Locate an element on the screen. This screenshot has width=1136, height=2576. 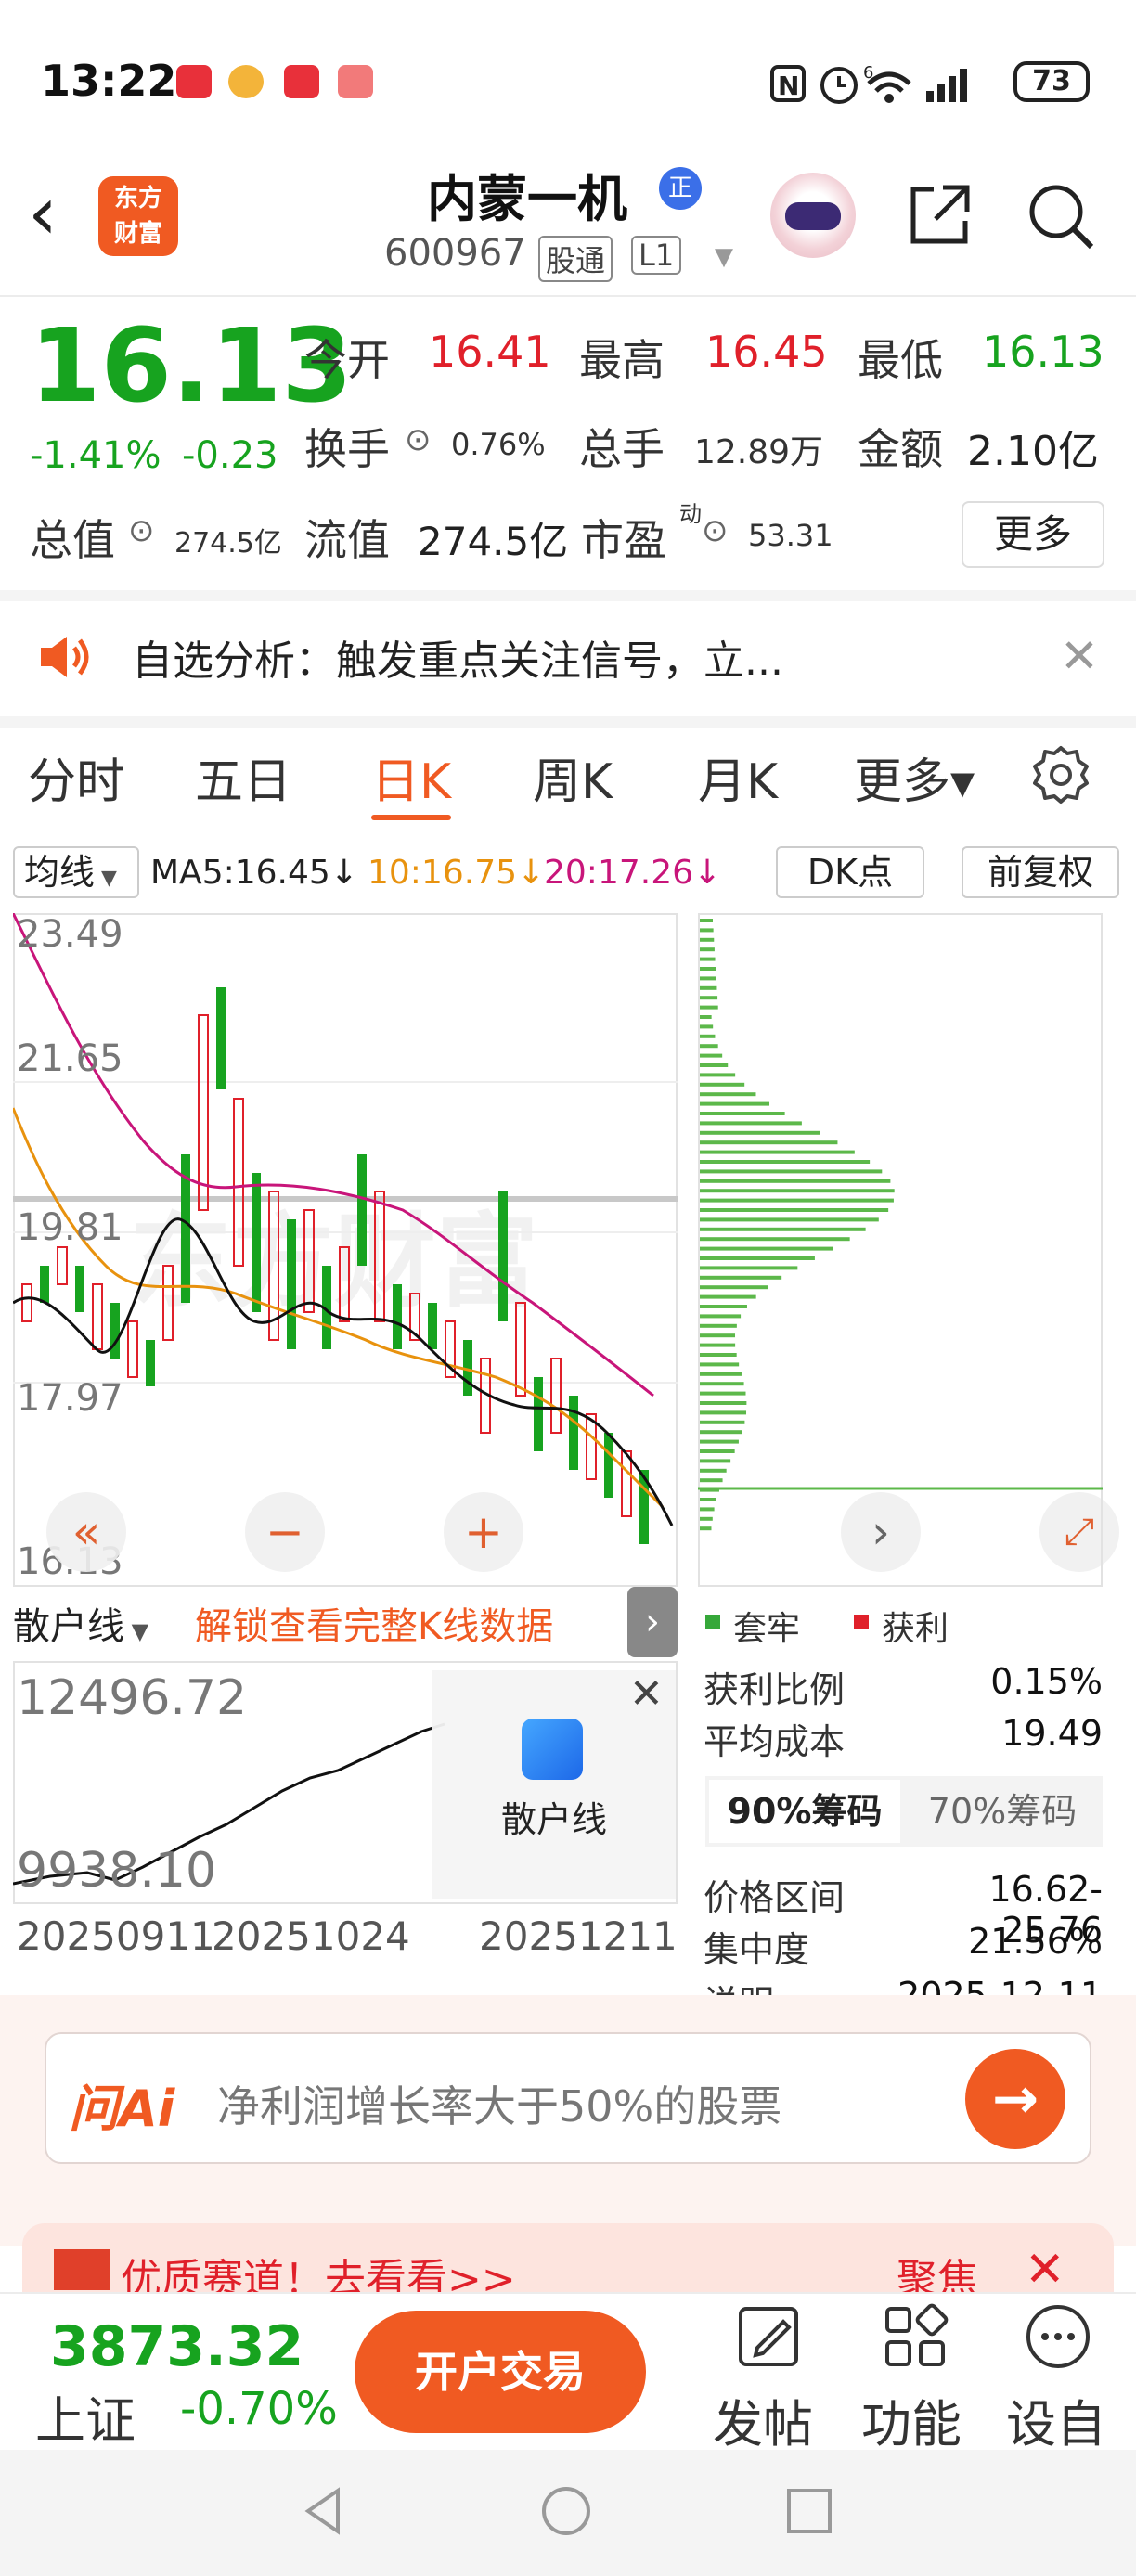
dk-point-select: DK点 is located at coordinates (850, 872).